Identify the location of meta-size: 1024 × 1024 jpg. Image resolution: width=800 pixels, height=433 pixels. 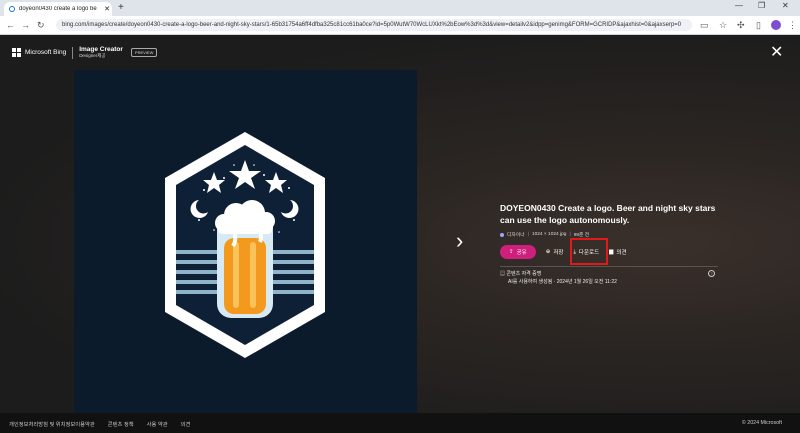
(549, 234).